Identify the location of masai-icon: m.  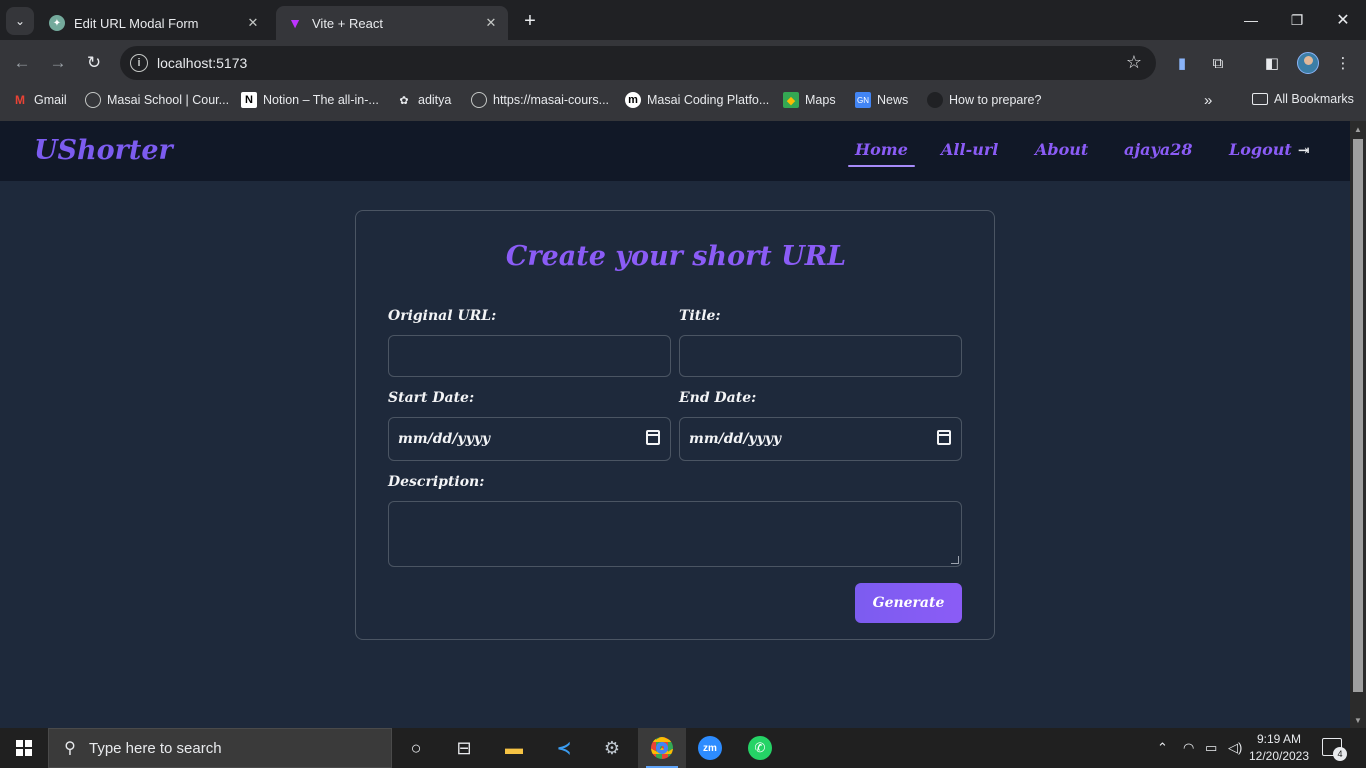
(633, 100).